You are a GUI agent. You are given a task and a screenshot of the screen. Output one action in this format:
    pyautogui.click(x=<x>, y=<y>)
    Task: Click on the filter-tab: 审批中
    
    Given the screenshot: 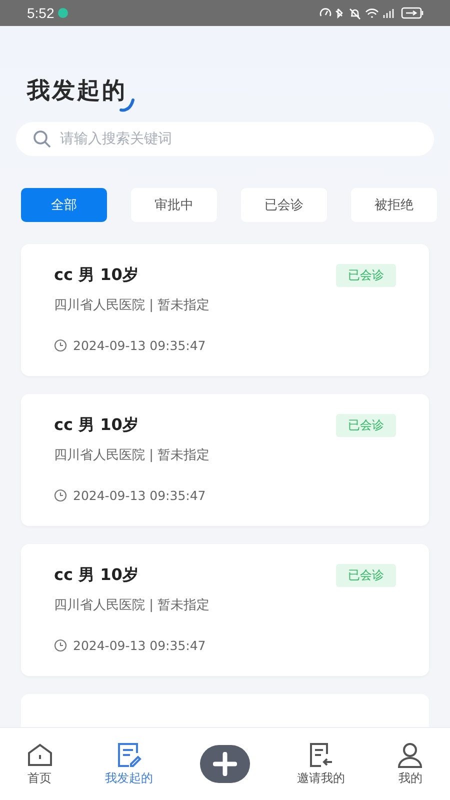 What is the action you would take?
    pyautogui.click(x=174, y=205)
    